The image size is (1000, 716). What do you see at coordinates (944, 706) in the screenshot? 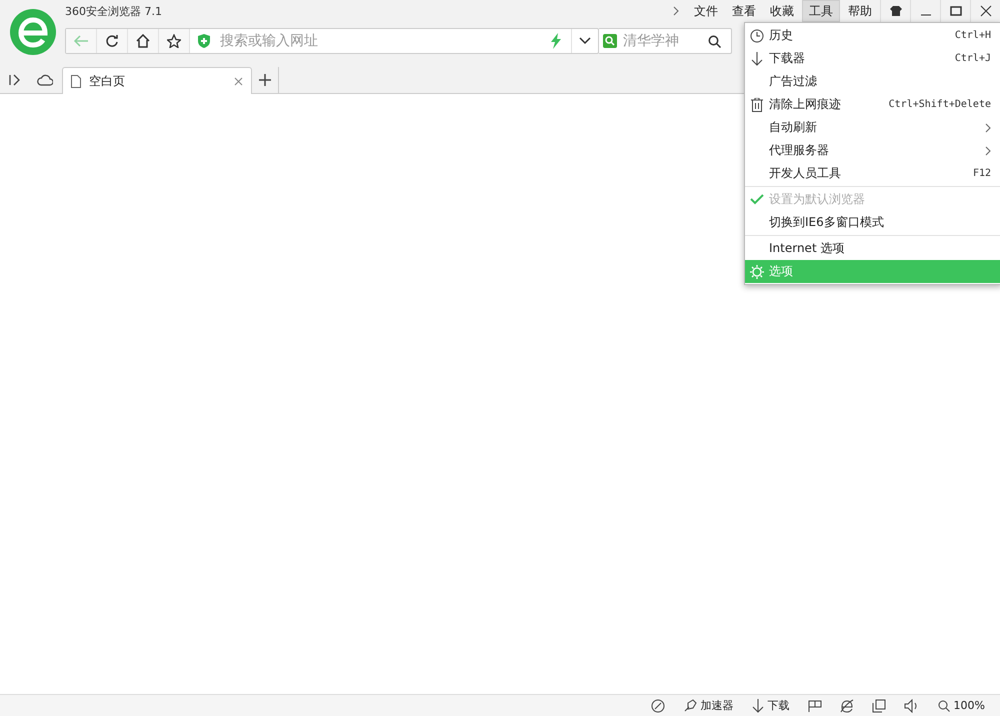
I see `magnifier-icon` at bounding box center [944, 706].